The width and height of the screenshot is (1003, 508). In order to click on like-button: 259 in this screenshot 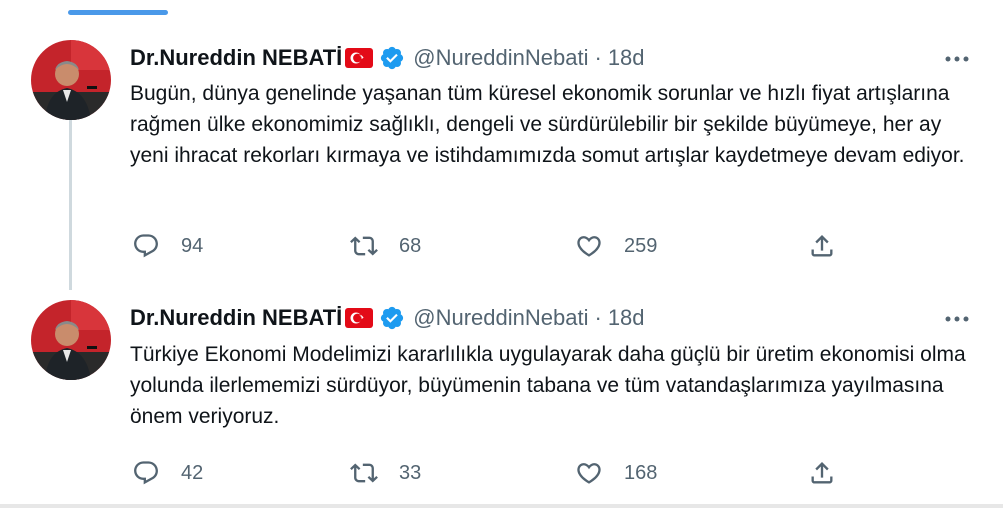, I will do `click(616, 246)`.